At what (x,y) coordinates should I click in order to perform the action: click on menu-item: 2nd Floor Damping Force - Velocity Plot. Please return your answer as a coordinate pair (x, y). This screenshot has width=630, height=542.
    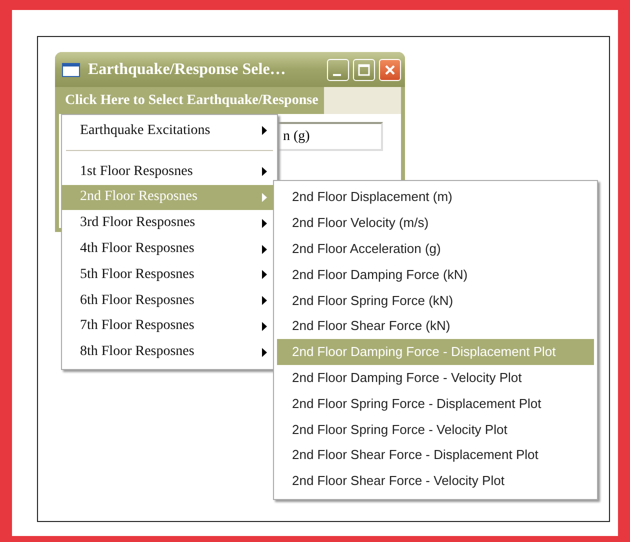
    Looking at the image, I should click on (435, 377).